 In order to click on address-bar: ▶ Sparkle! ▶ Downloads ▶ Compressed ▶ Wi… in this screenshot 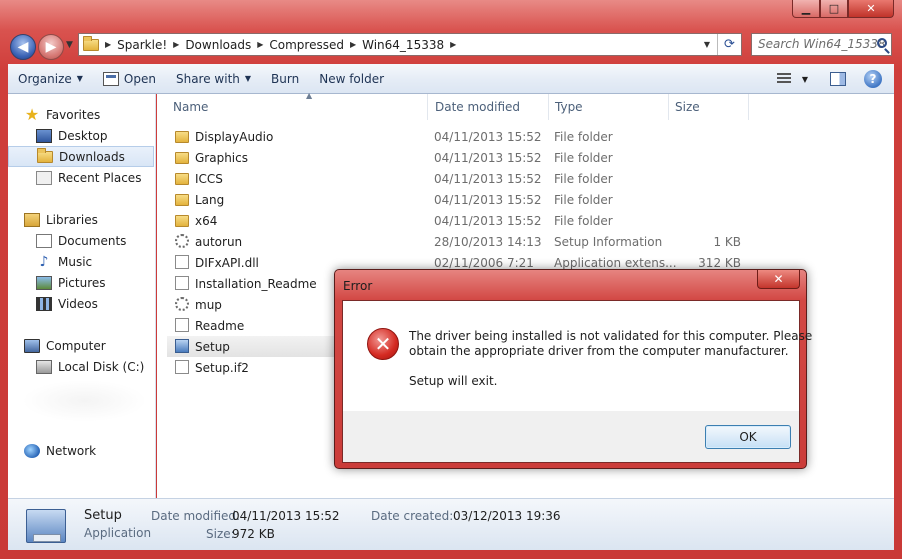, I will do `click(410, 44)`.